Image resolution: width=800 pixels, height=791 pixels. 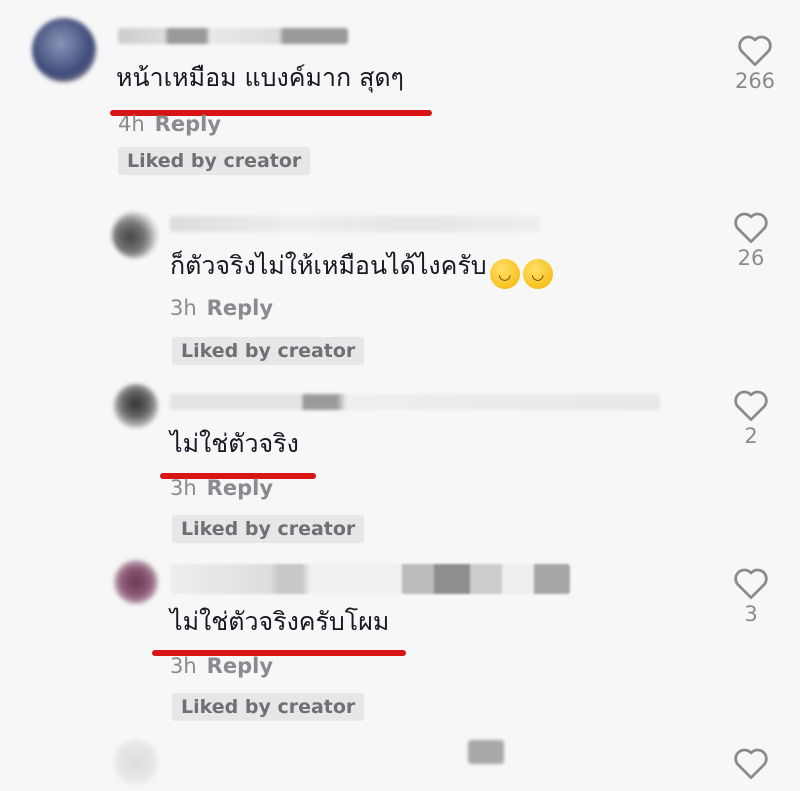 I want to click on comment-text: ไม่ใช่ตัวจริงครับโผม, so click(x=280, y=621).